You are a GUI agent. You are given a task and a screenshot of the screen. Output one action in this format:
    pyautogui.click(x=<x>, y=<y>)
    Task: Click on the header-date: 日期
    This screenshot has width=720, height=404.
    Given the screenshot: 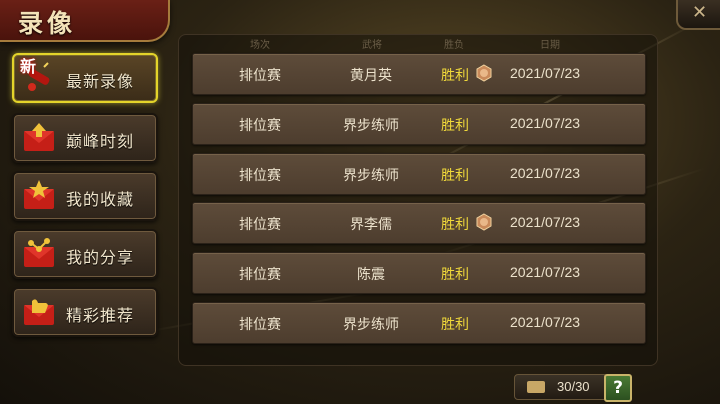 What is the action you would take?
    pyautogui.click(x=550, y=45)
    